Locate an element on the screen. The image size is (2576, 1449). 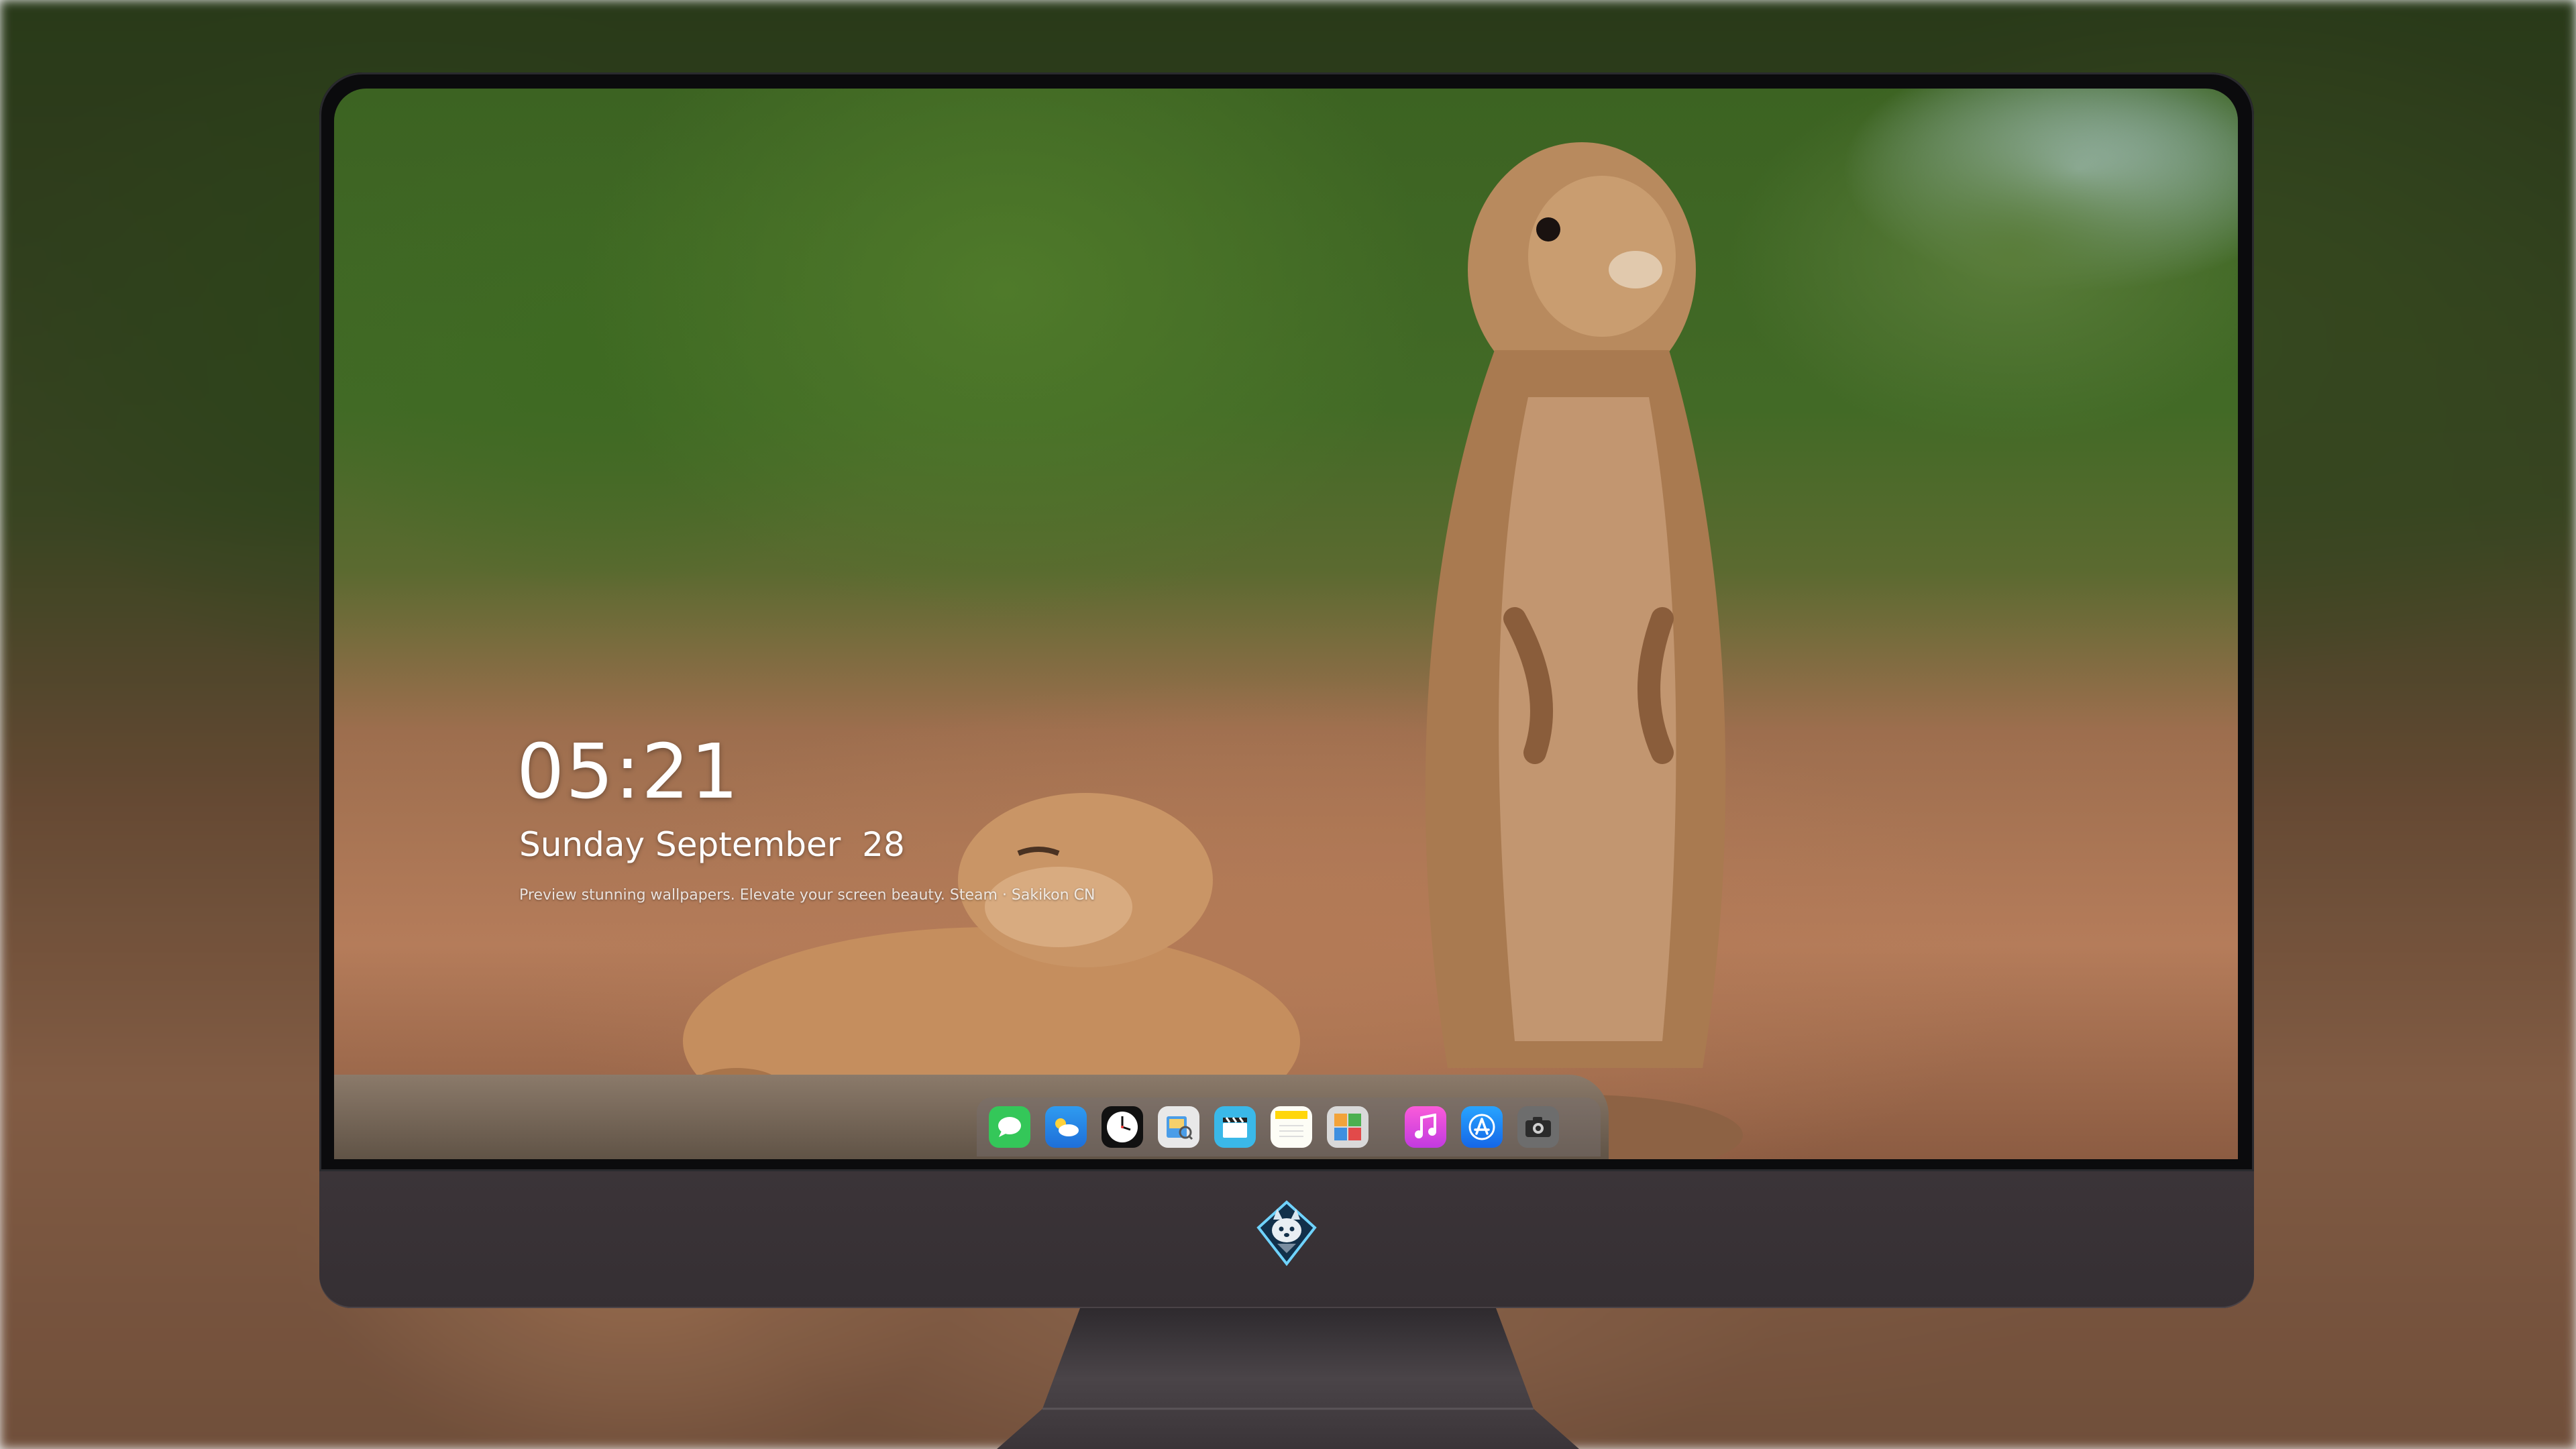
app-store-icon is located at coordinates (1482, 1127).